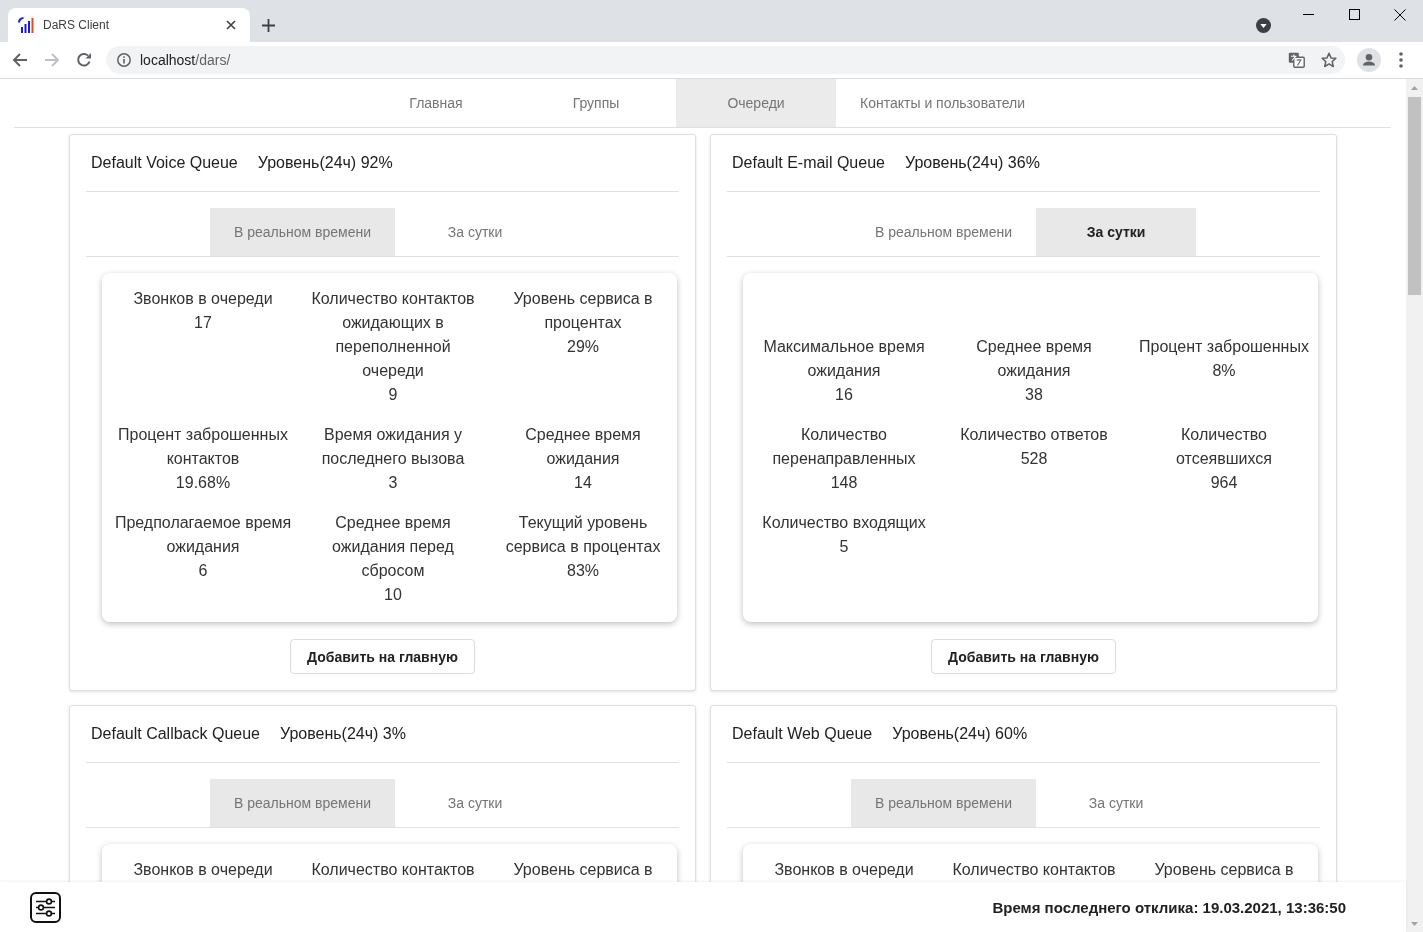  What do you see at coordinates (844, 395) in the screenshot?
I see `stat-value: 16` at bounding box center [844, 395].